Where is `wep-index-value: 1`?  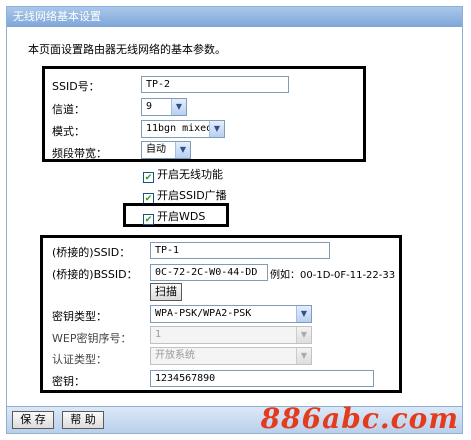 wep-index-value: 1 is located at coordinates (158, 334).